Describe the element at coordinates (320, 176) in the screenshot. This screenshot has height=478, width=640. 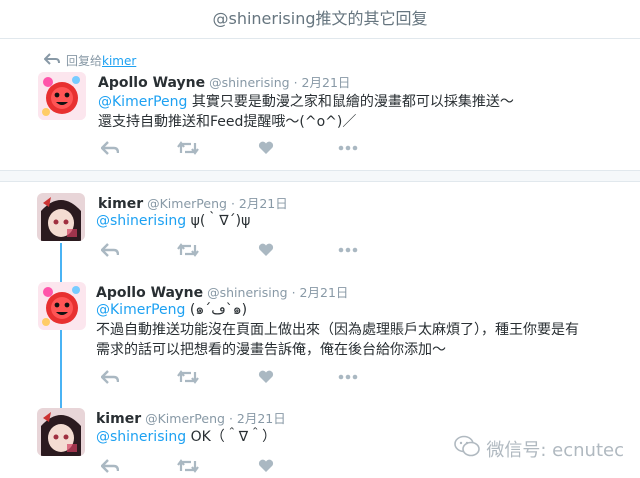
I see `section-divider` at that location.